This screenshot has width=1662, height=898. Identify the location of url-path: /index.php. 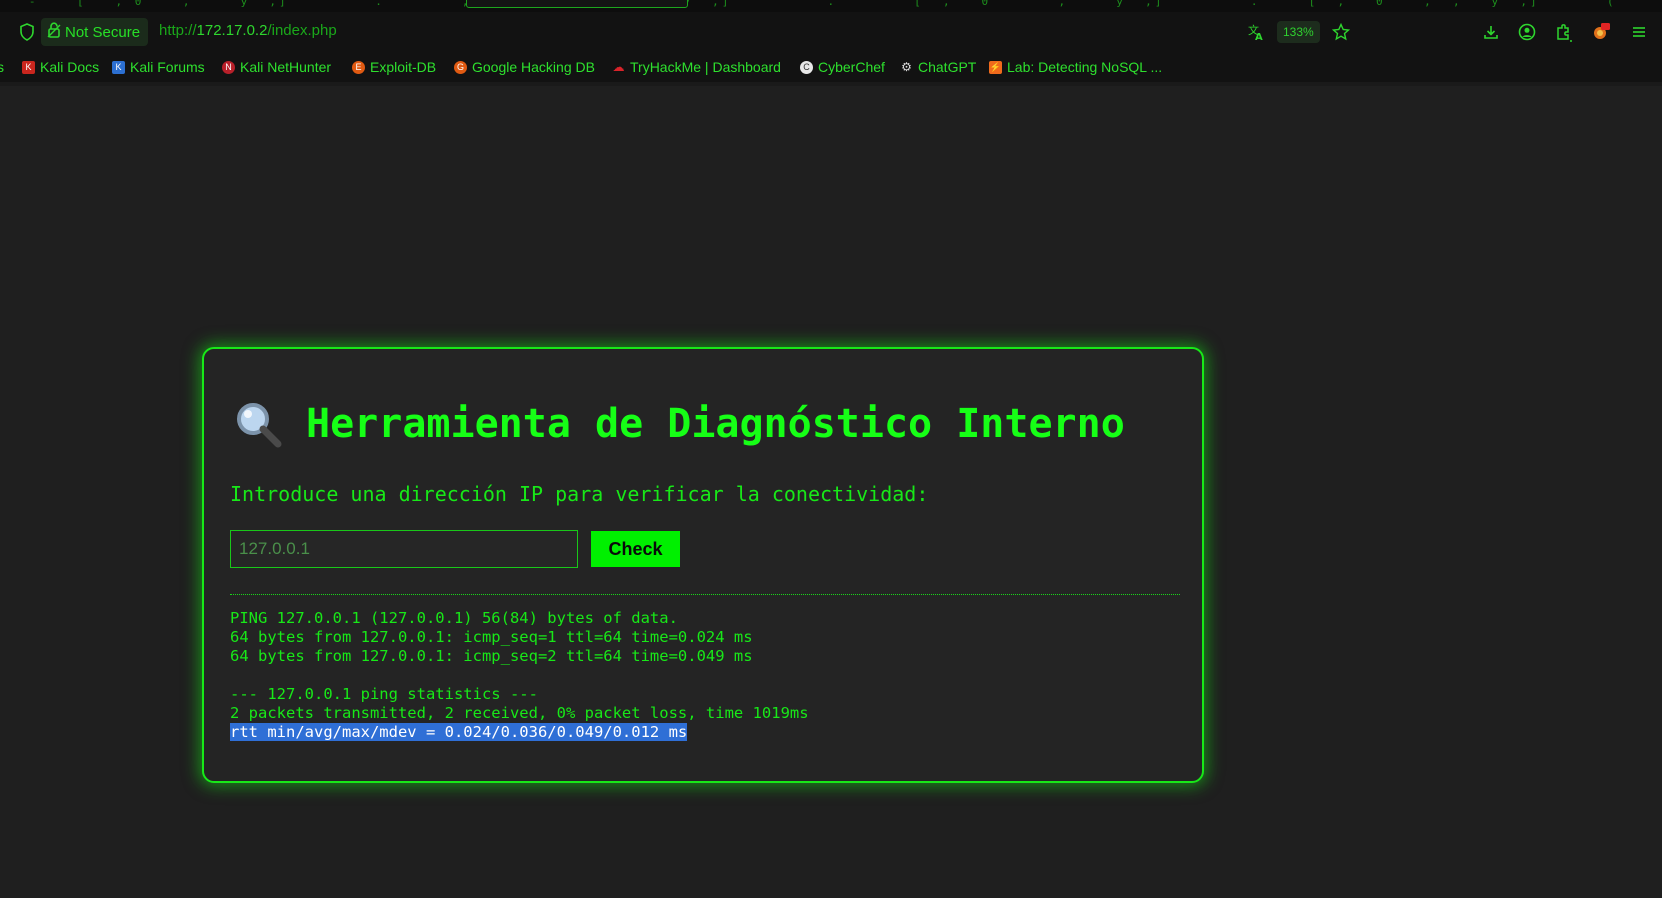
(302, 30).